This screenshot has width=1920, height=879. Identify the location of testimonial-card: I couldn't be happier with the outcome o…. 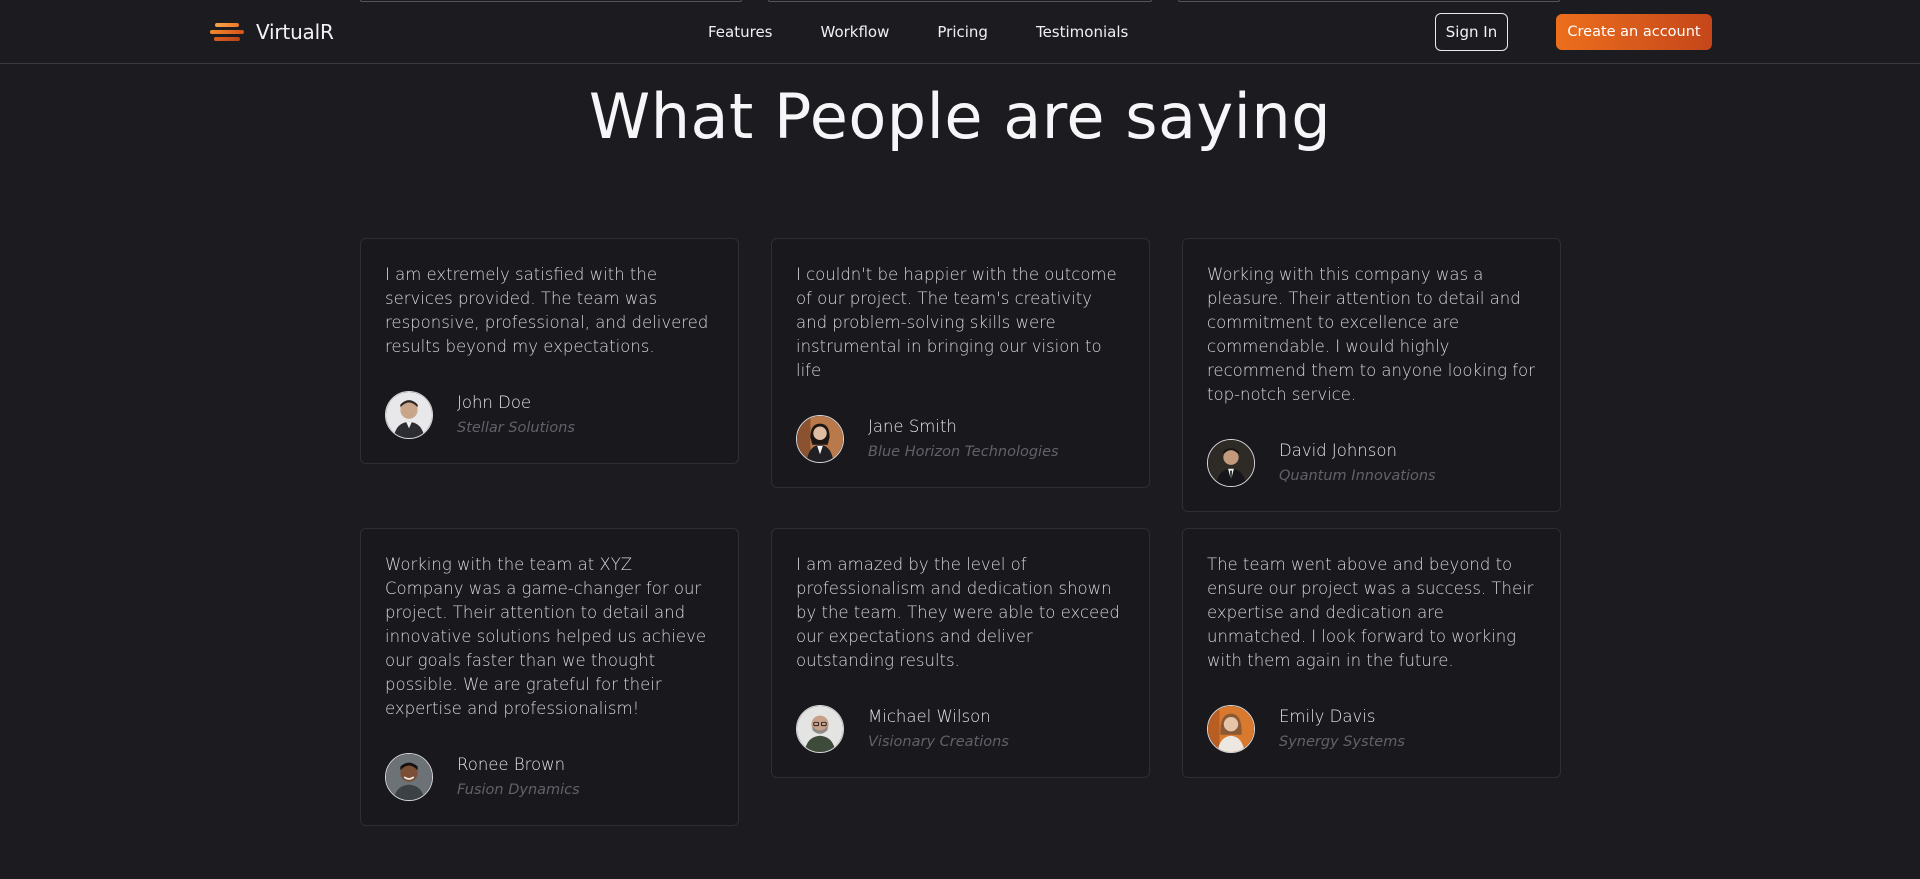
(960, 363).